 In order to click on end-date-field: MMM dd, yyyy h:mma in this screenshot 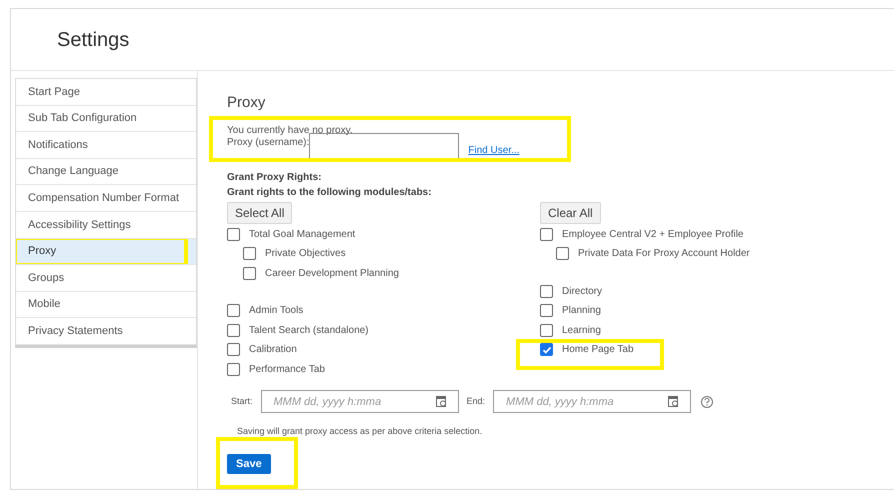, I will do `click(592, 401)`.